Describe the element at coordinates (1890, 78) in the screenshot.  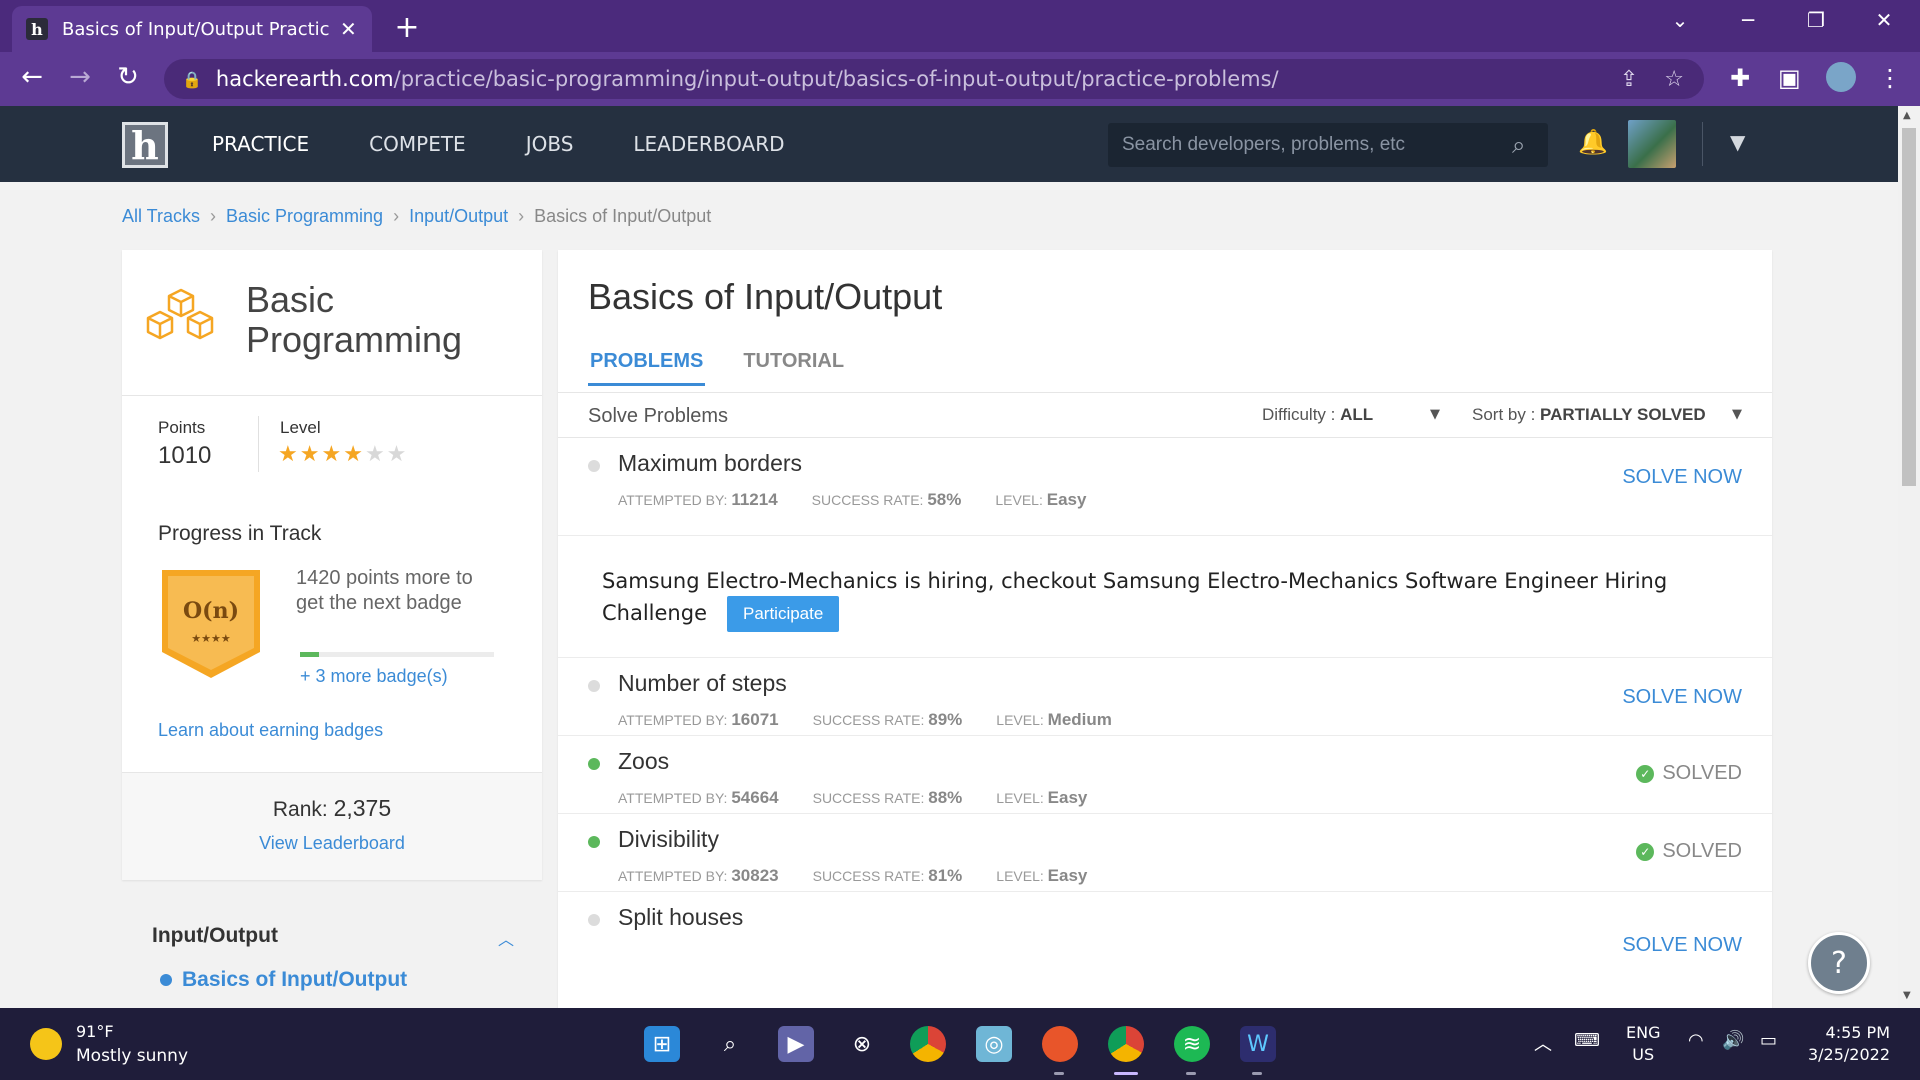
I see `browser-menu-icon: ⋮` at that location.